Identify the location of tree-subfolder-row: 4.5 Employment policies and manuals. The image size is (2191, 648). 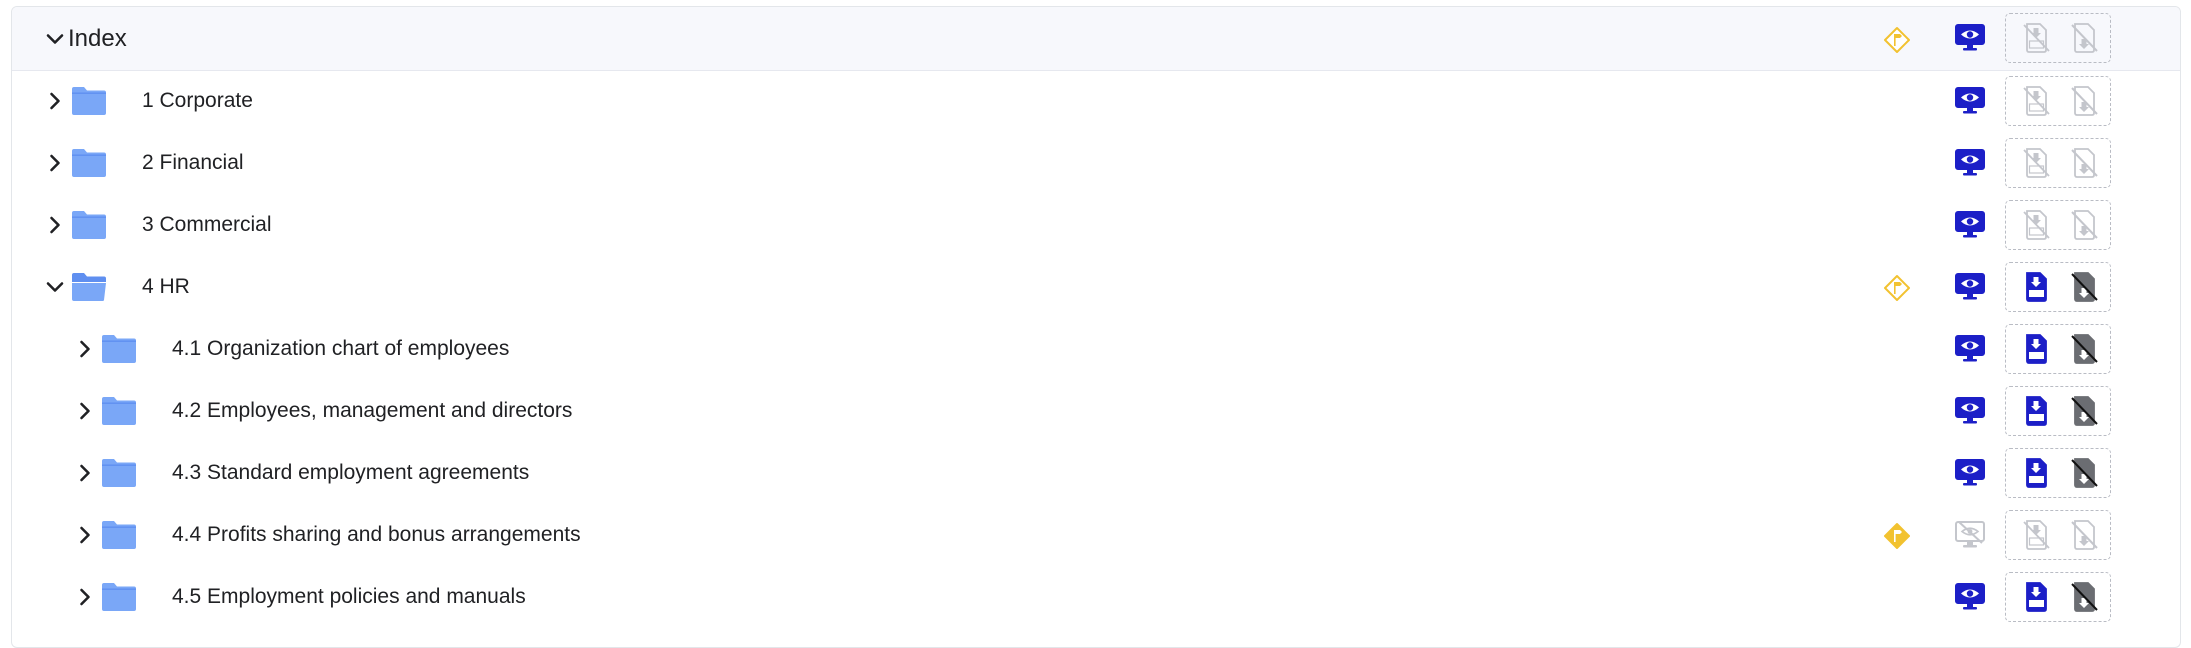
(1096, 597).